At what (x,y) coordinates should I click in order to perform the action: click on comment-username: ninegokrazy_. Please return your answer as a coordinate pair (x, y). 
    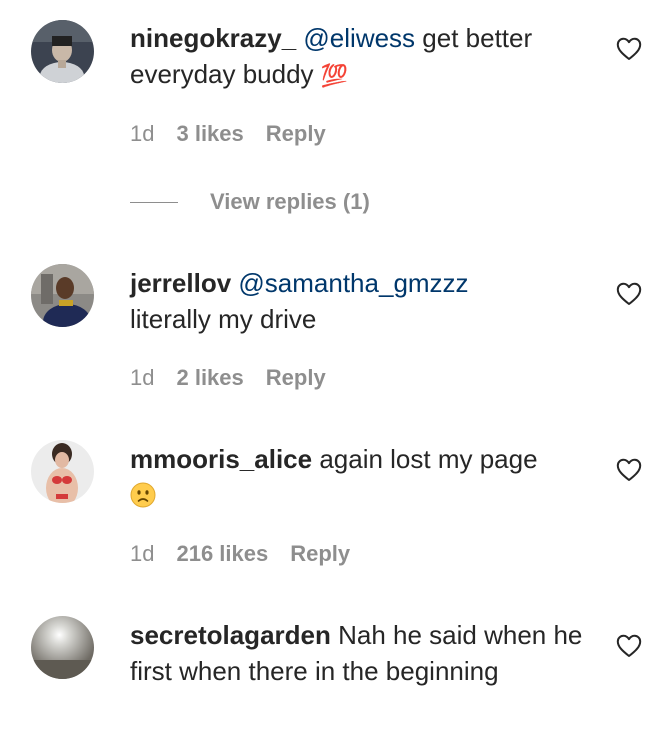
    Looking at the image, I should click on (213, 38).